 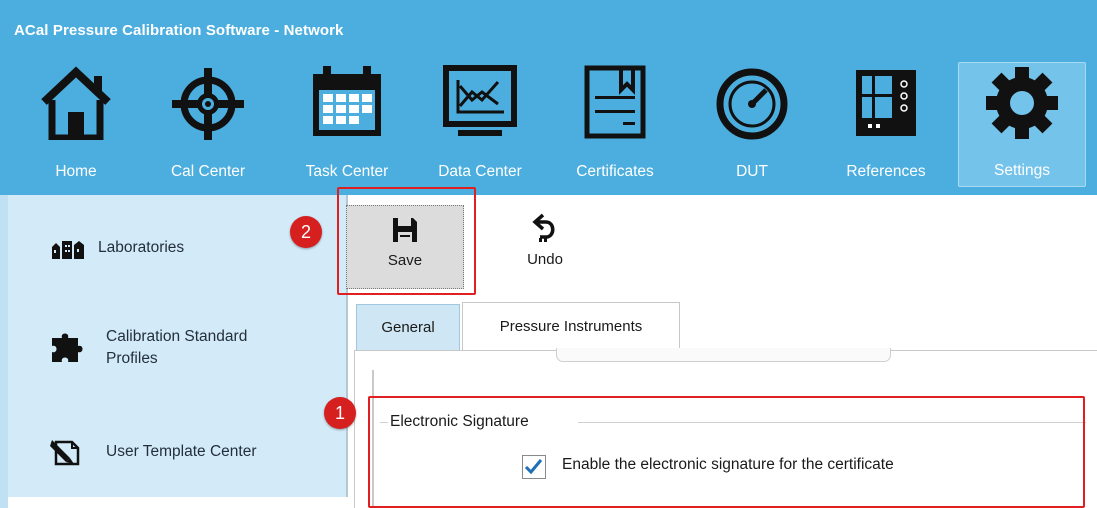 What do you see at coordinates (571, 326) in the screenshot?
I see `tab-pressure-instruments: Pressure Instruments` at bounding box center [571, 326].